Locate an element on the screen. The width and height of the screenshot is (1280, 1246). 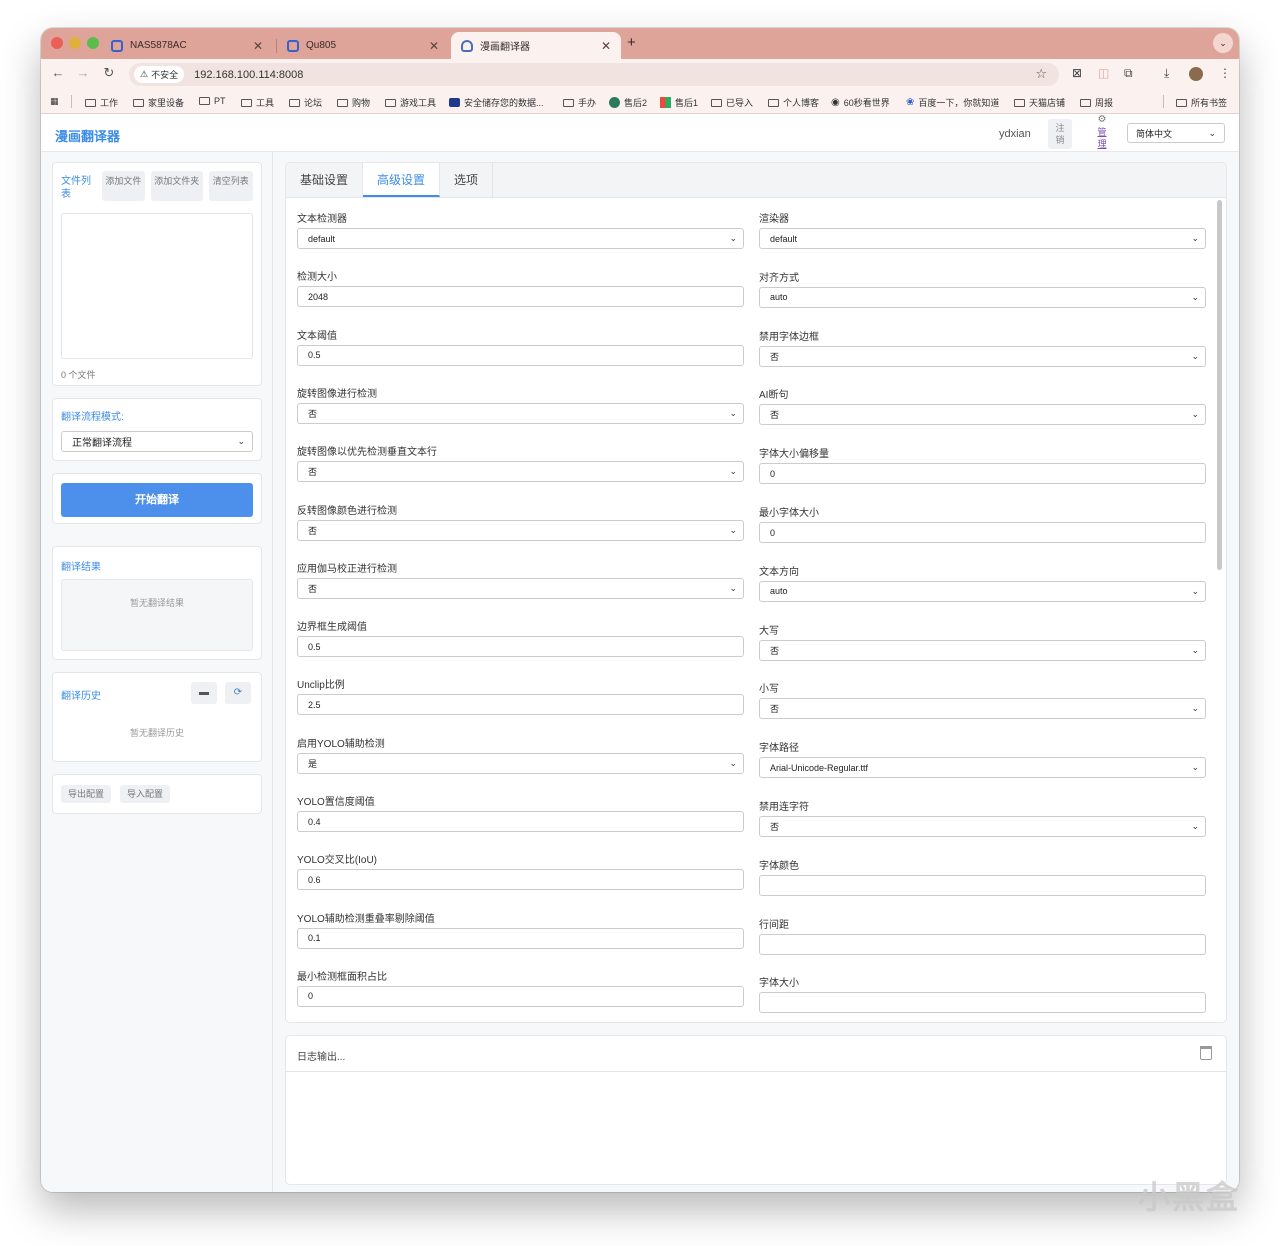
bookmark-folder: 购物 is located at coordinates (353, 102).